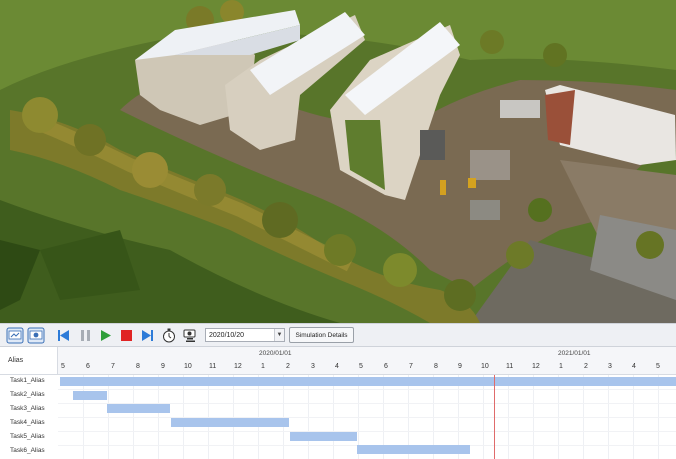 The height and width of the screenshot is (459, 676). Describe the element at coordinates (275, 353) in the screenshot. I see `year-label-2020: 2020/01/01` at that location.